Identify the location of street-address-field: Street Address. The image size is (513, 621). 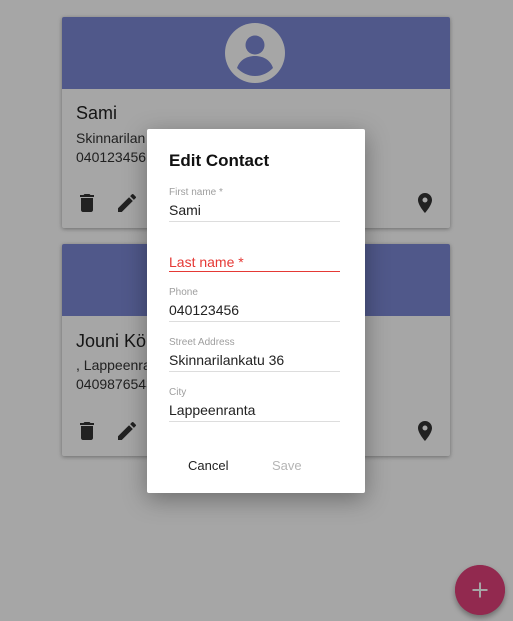
(254, 355).